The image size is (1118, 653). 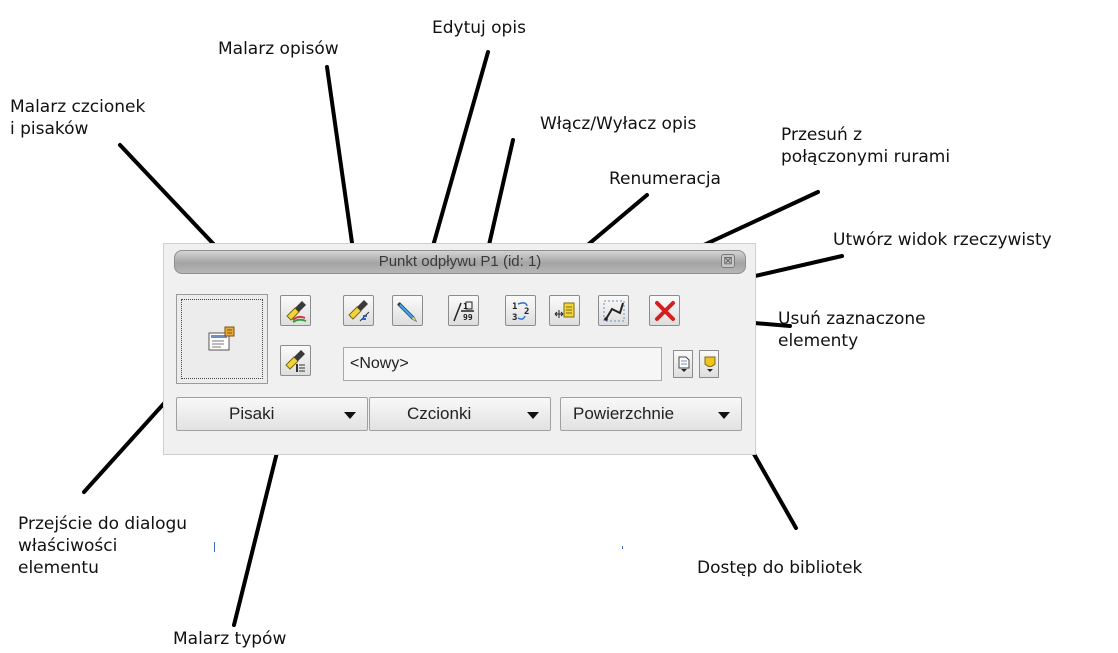 I want to click on label-seq-bottom: 99, so click(x=468, y=317).